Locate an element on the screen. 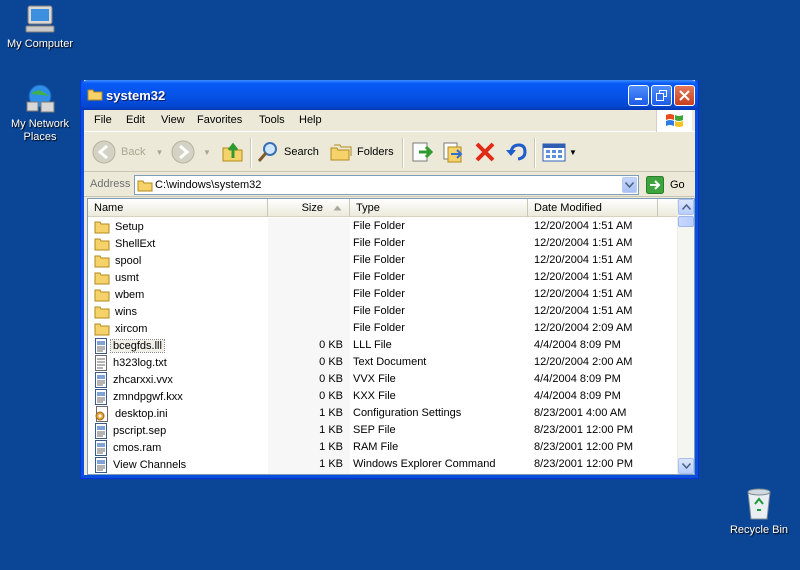 This screenshot has width=800, height=570. file-type: Configuration Settings is located at coordinates (407, 413).